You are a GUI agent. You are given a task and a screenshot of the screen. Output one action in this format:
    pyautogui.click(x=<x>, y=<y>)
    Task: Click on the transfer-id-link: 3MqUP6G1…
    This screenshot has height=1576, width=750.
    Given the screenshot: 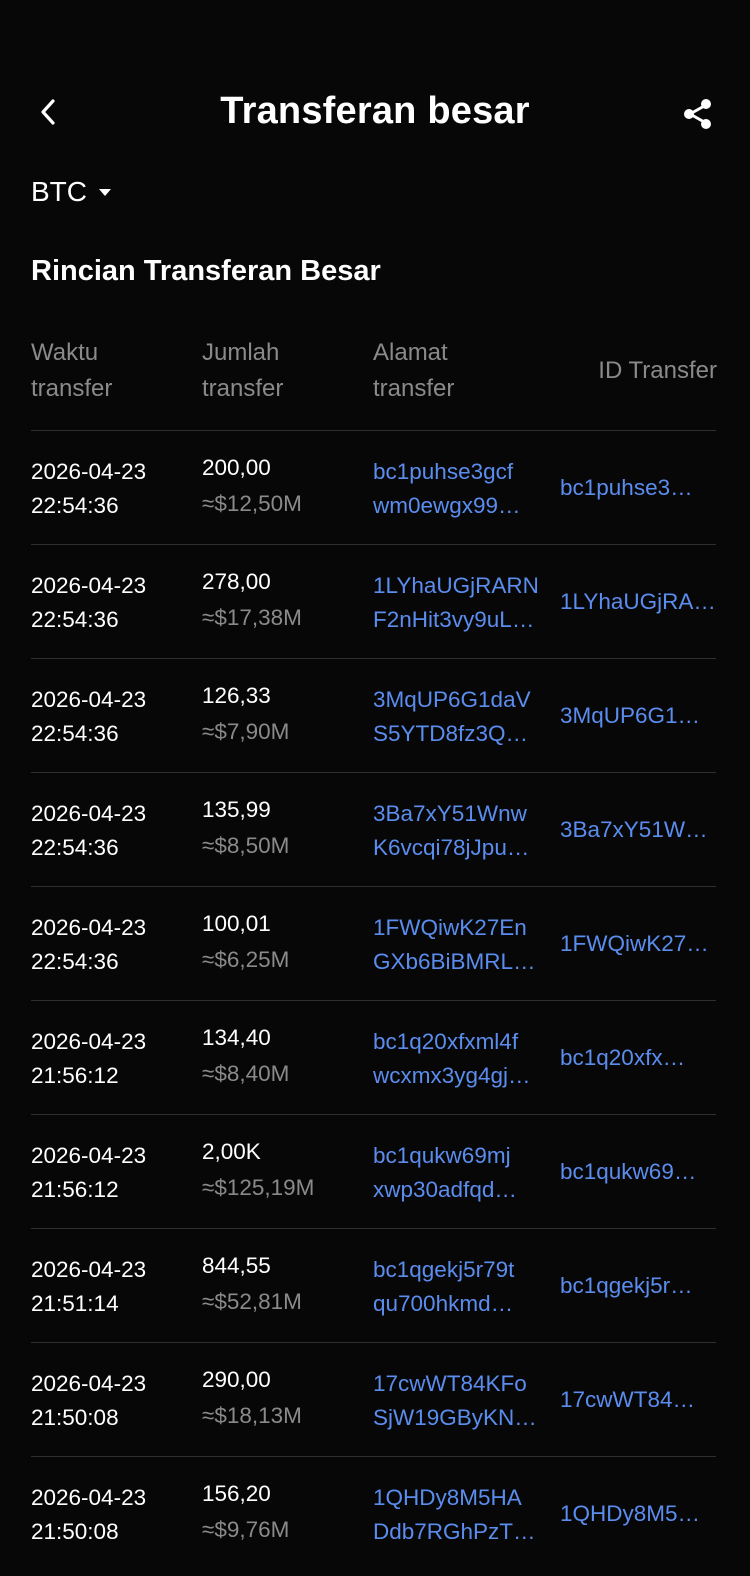 What is the action you would take?
    pyautogui.click(x=638, y=716)
    